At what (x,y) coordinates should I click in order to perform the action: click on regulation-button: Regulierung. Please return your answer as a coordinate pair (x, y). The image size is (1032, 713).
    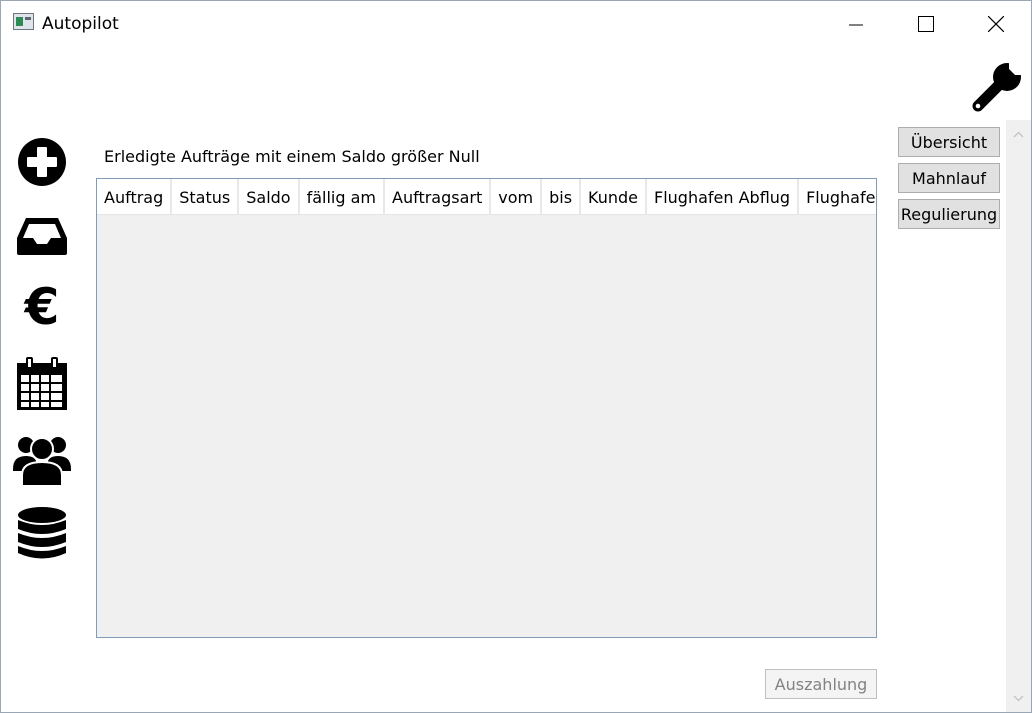
    Looking at the image, I should click on (949, 214).